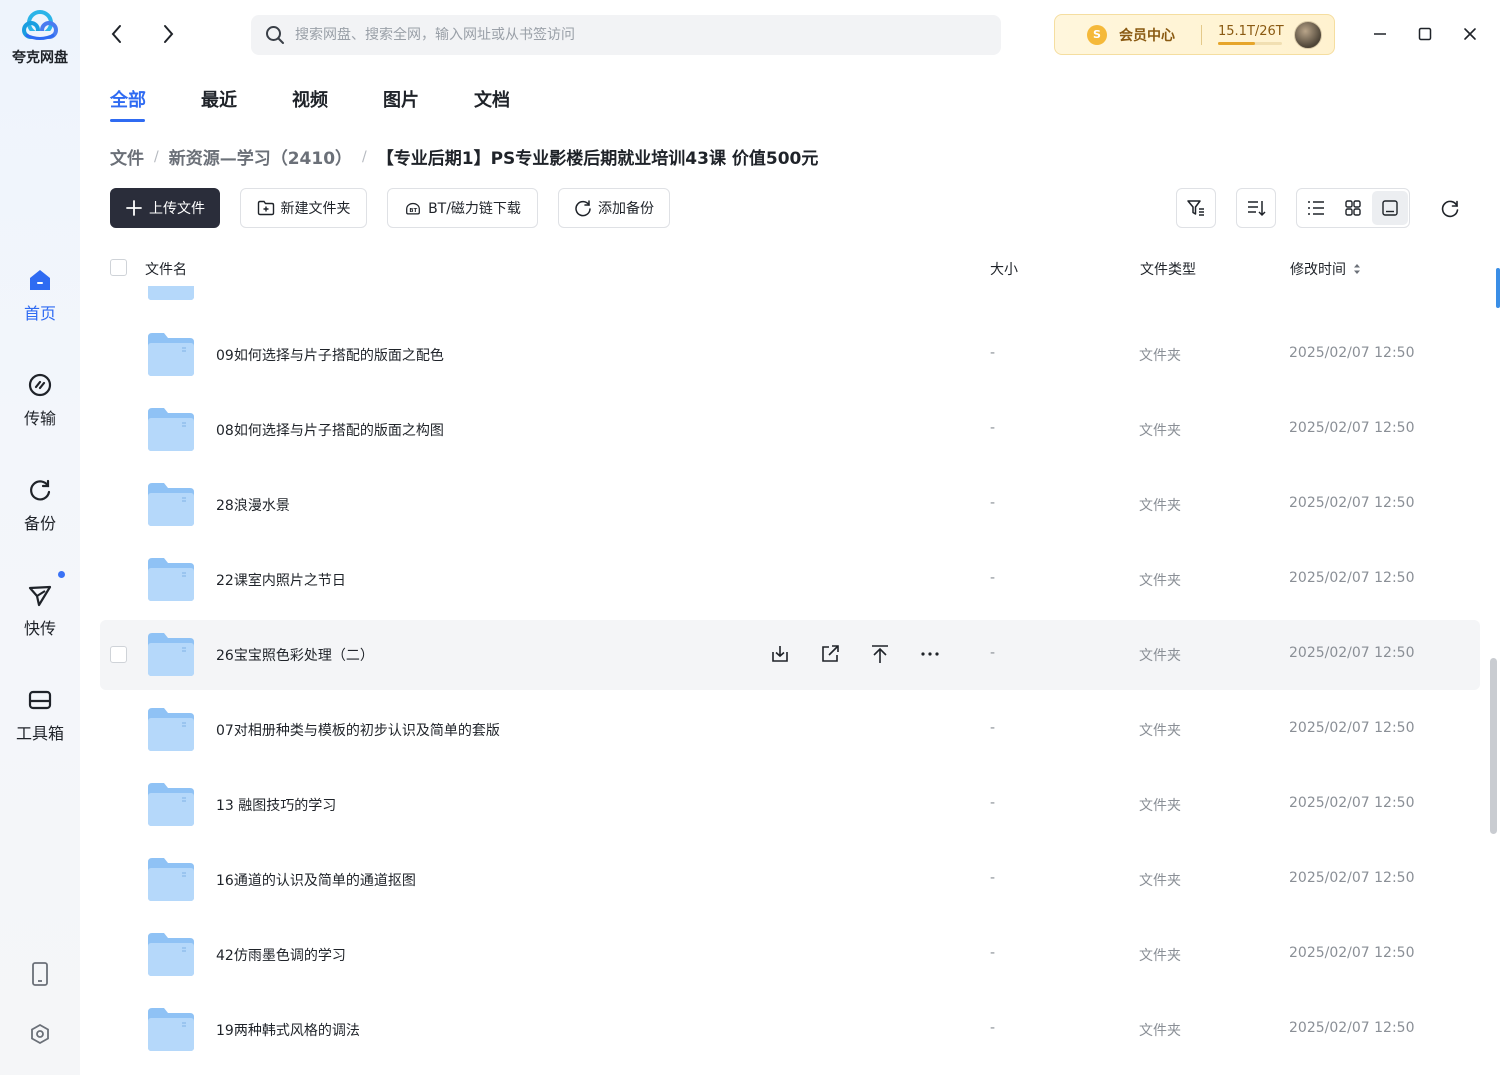 The width and height of the screenshot is (1500, 1075). I want to click on table-row: 28浪漫水景 - 文件夹 2025/02/07 12:50, so click(790, 505).